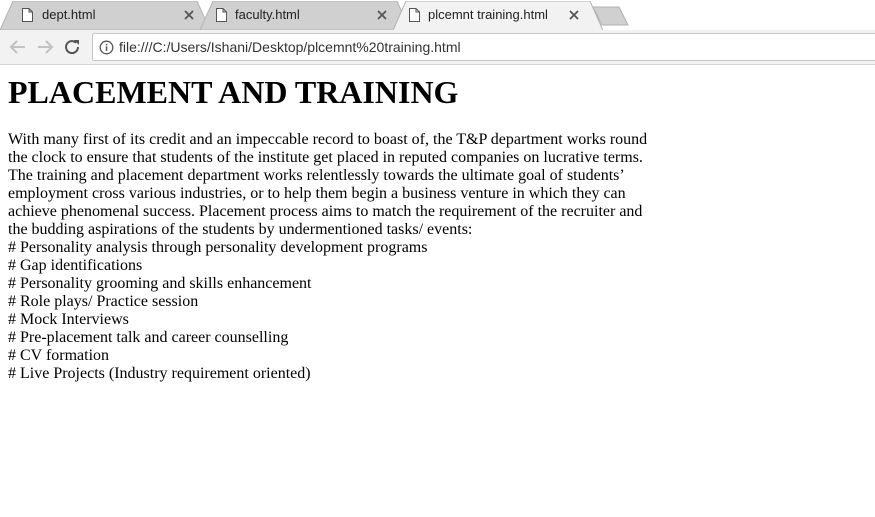 This screenshot has width=875, height=517. I want to click on tab-plcemnt-training: plcemnt training.html, so click(498, 15).